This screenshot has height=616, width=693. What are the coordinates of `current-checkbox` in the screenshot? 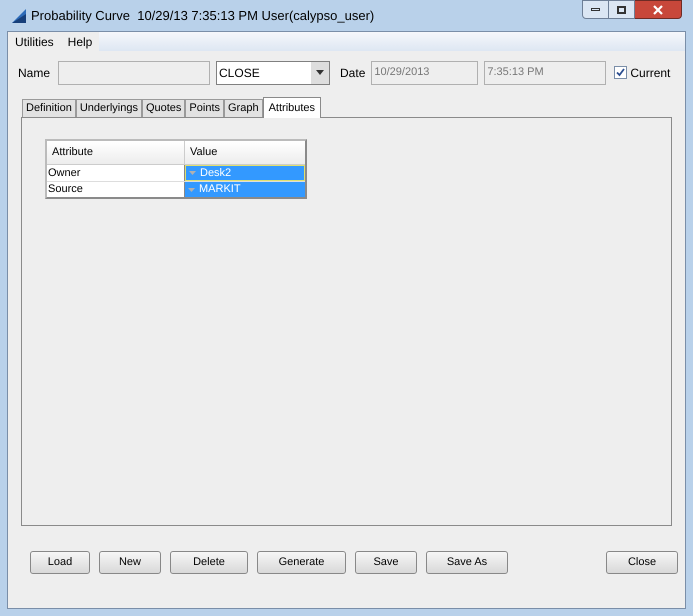 It's located at (621, 72).